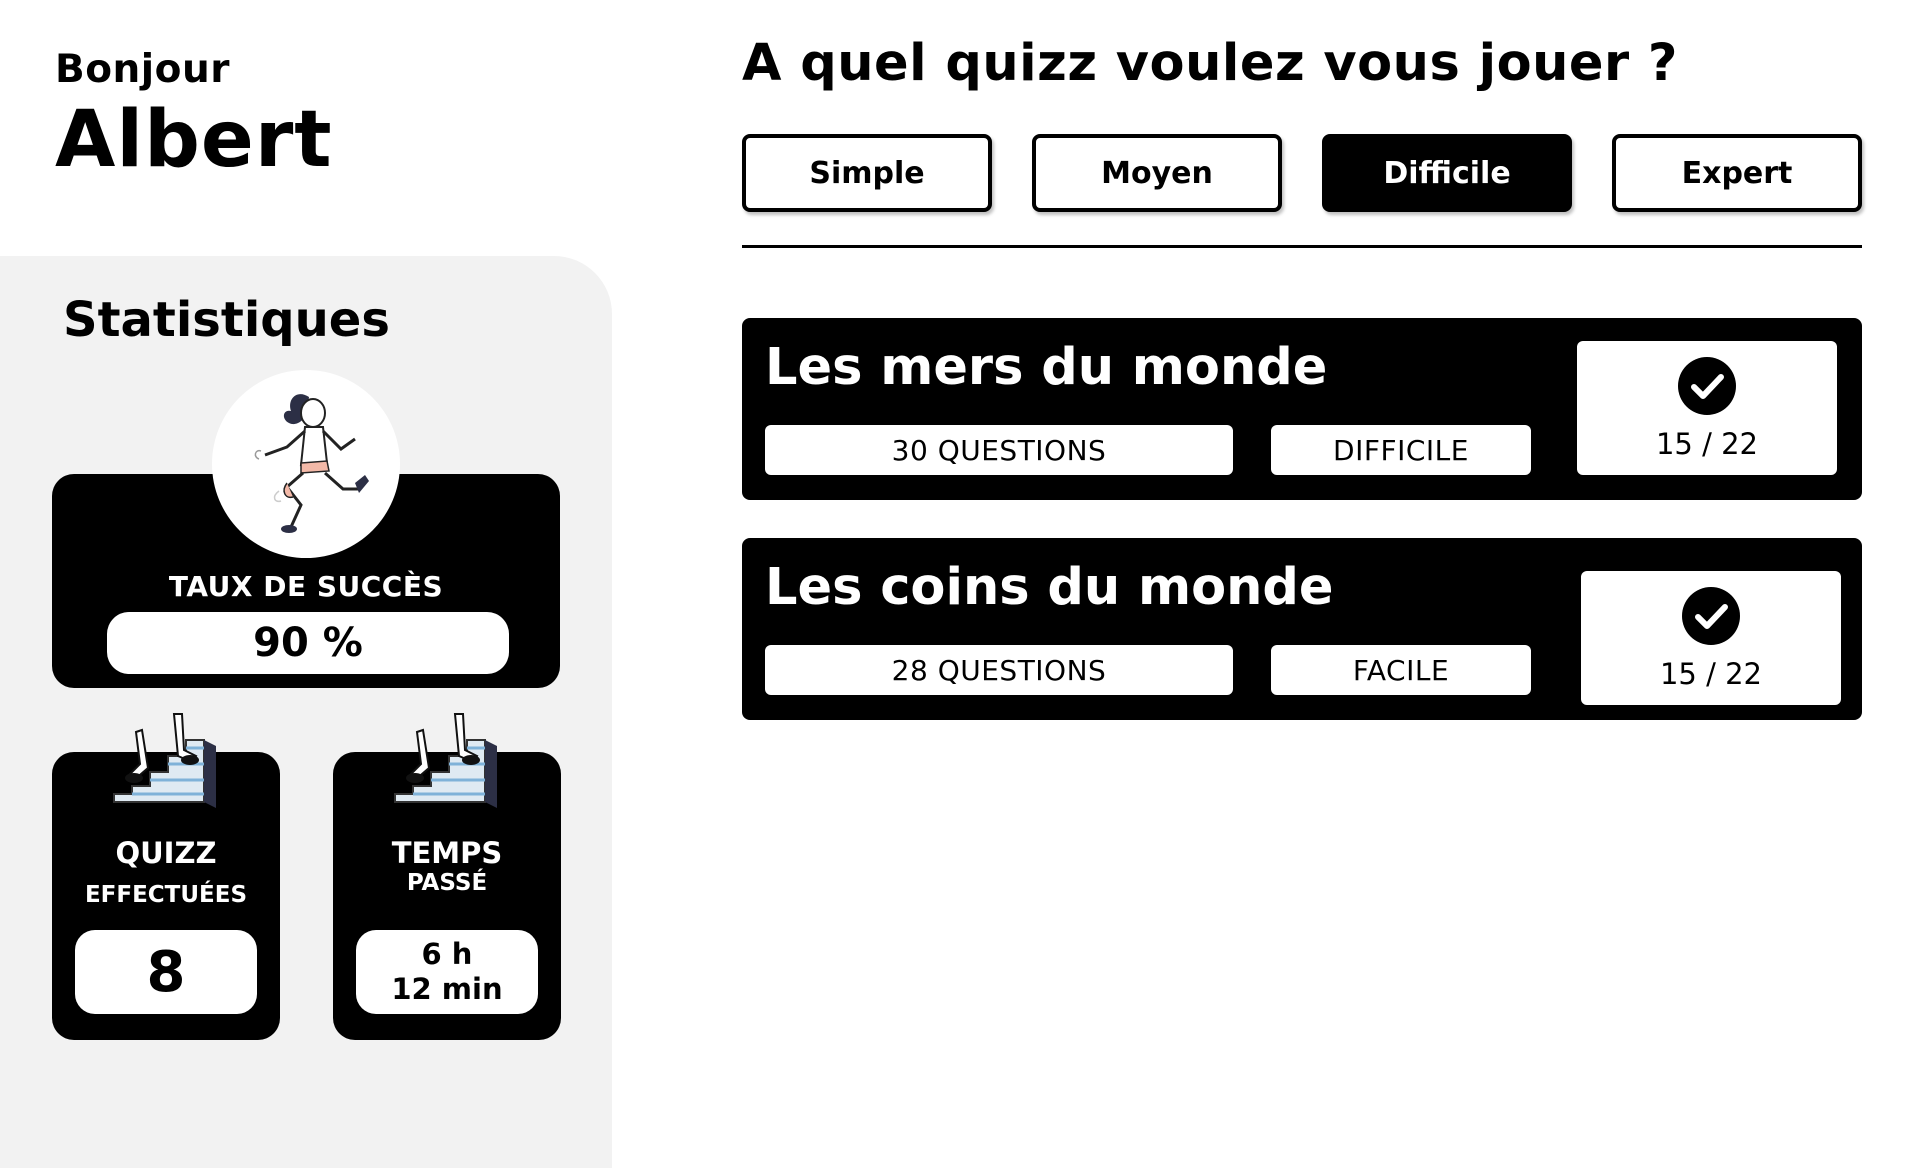 The width and height of the screenshot is (1920, 1168). I want to click on time-spent-card: TEMPS PASSÉ 6 h 12 min, so click(447, 876).